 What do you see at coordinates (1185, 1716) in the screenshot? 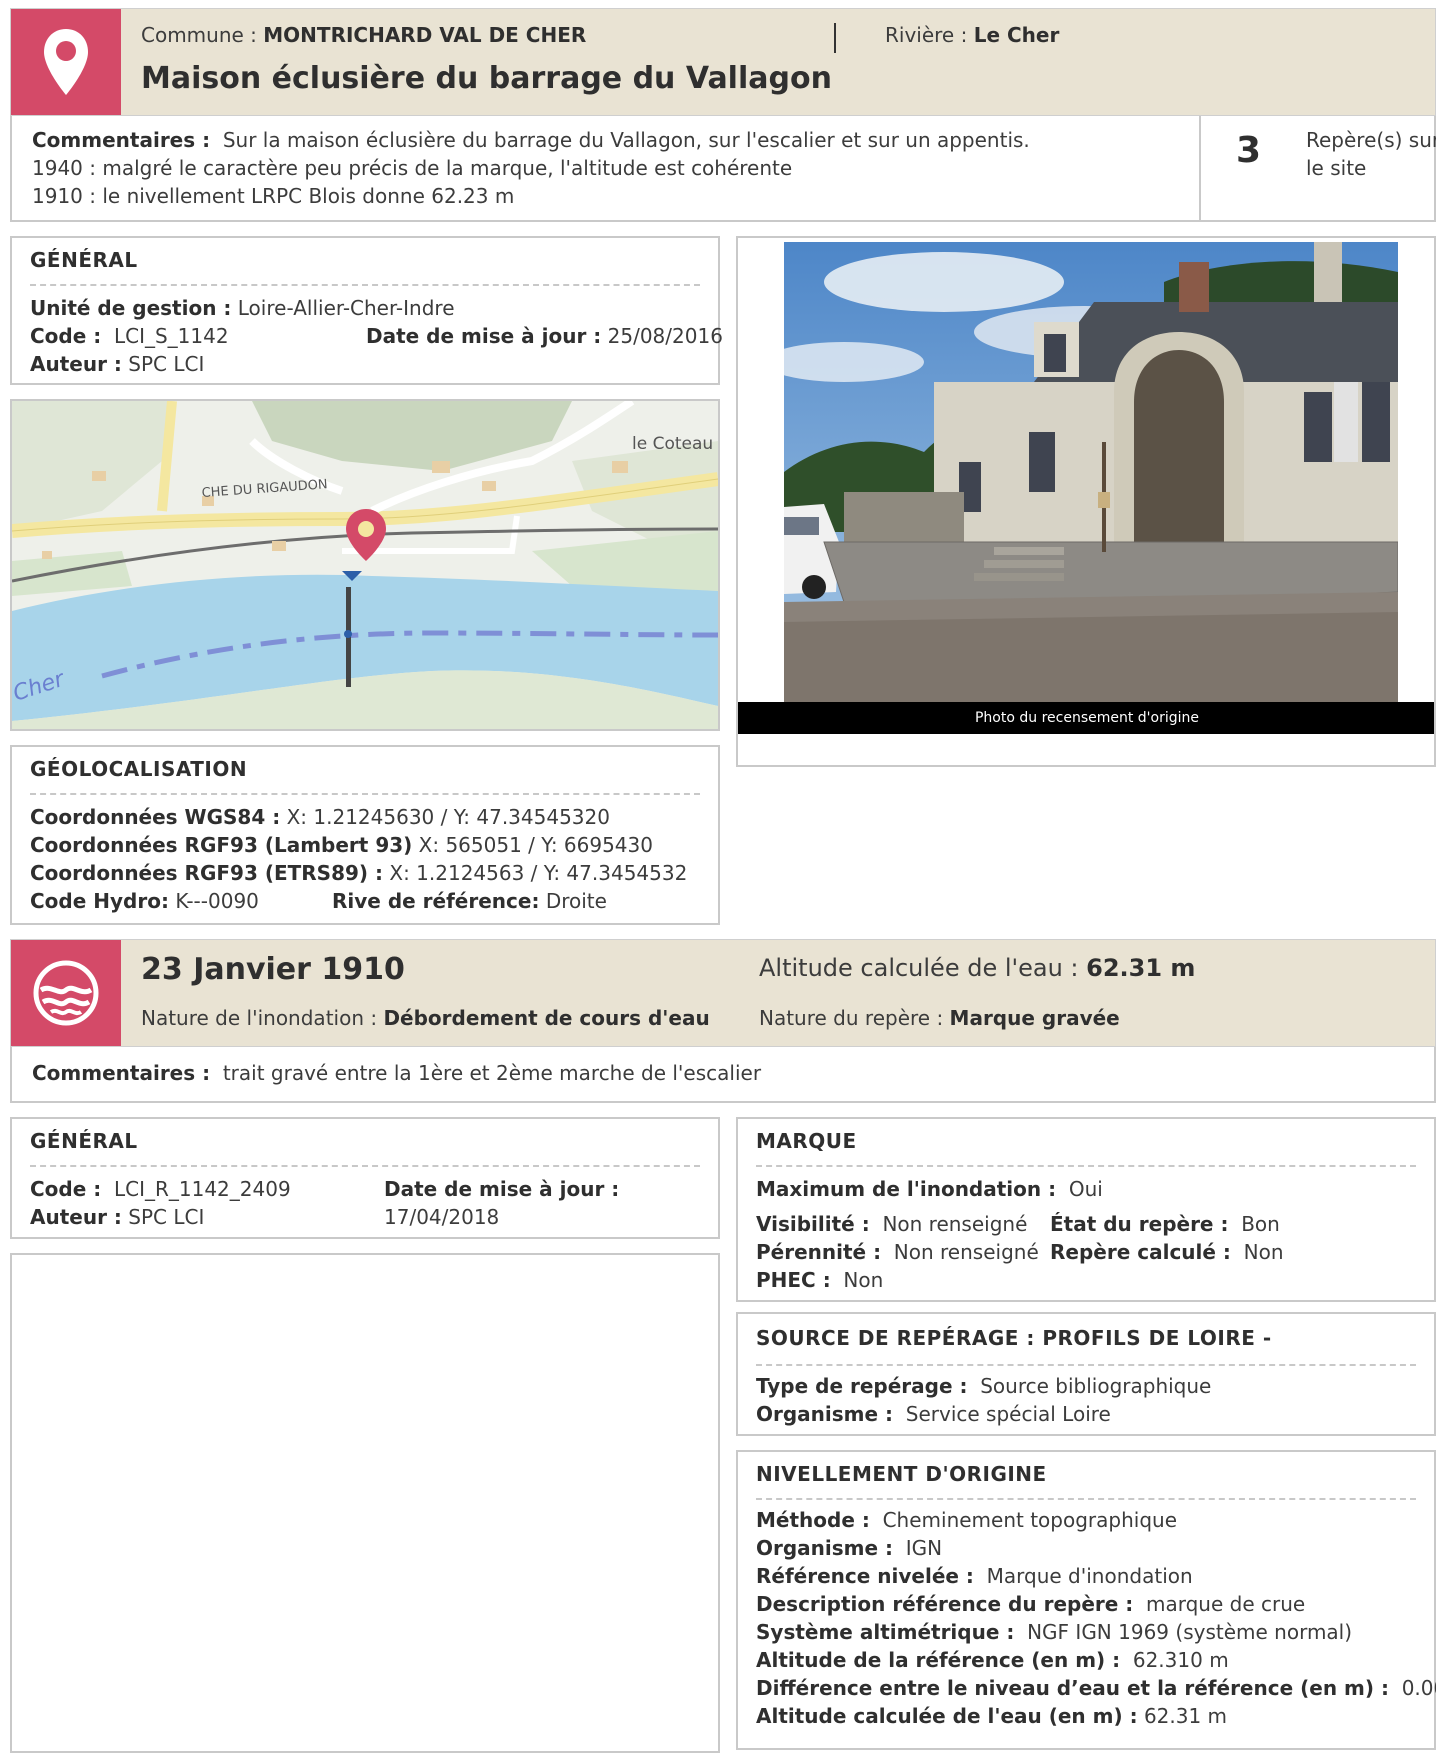
I see `niv-row-value: 62.31 m` at bounding box center [1185, 1716].